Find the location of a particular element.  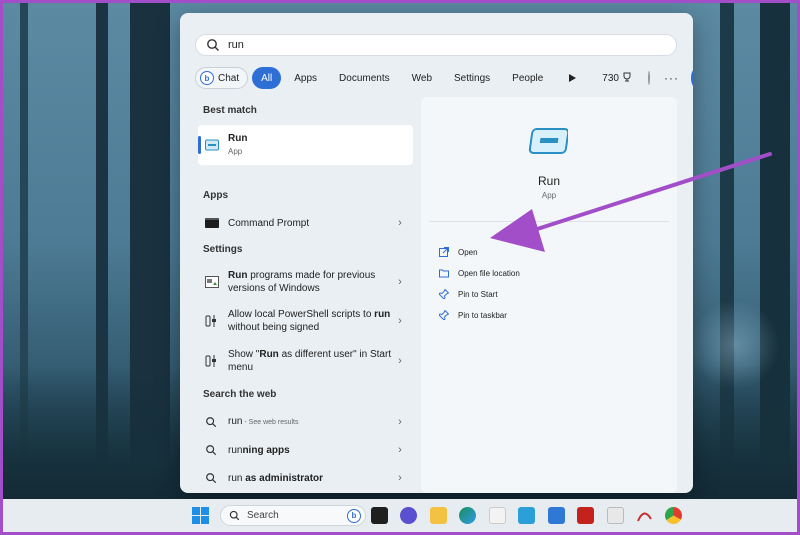

filter-documents-label: Documents is located at coordinates (364, 78).